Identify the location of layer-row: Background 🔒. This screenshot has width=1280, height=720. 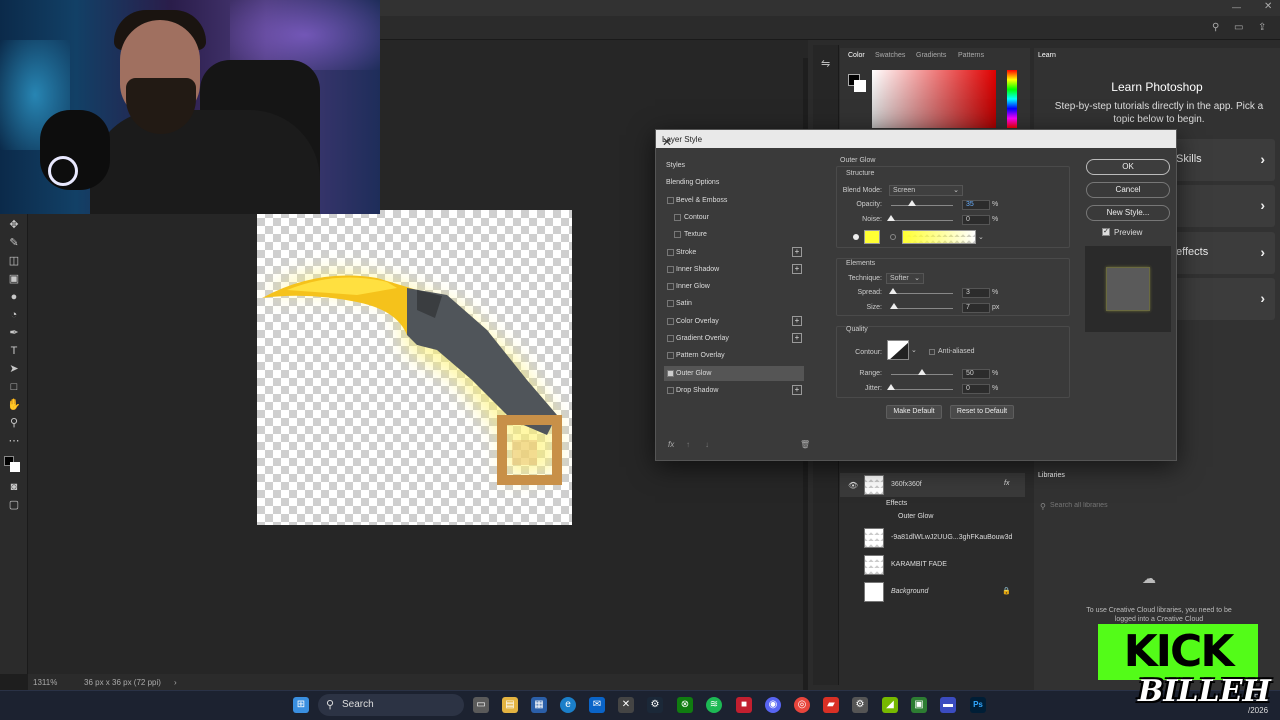
(932, 592).